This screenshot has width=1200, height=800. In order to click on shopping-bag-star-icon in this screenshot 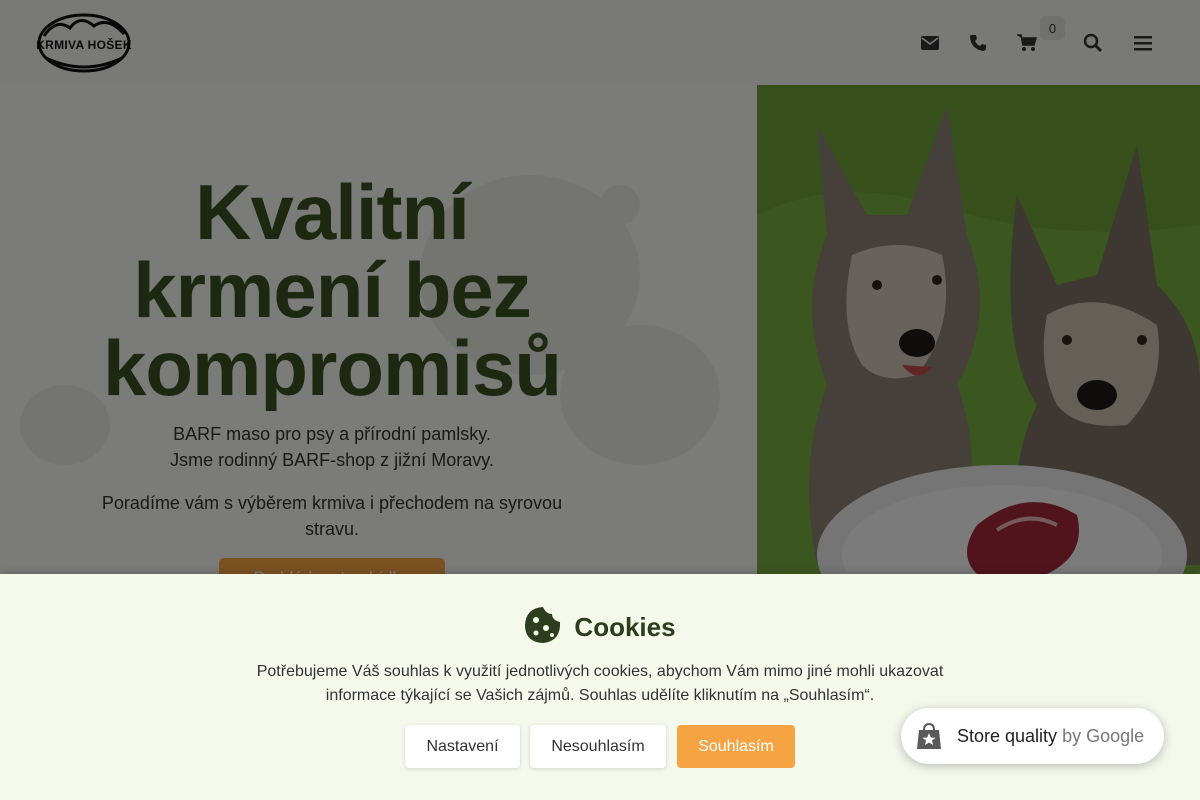, I will do `click(929, 736)`.